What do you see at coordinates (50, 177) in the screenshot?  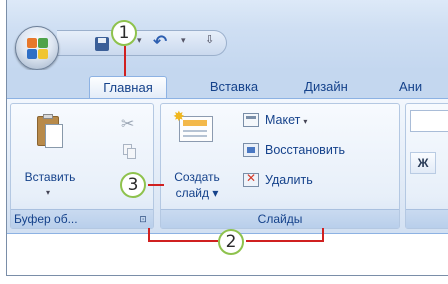 I see `paste-label: Вставить` at bounding box center [50, 177].